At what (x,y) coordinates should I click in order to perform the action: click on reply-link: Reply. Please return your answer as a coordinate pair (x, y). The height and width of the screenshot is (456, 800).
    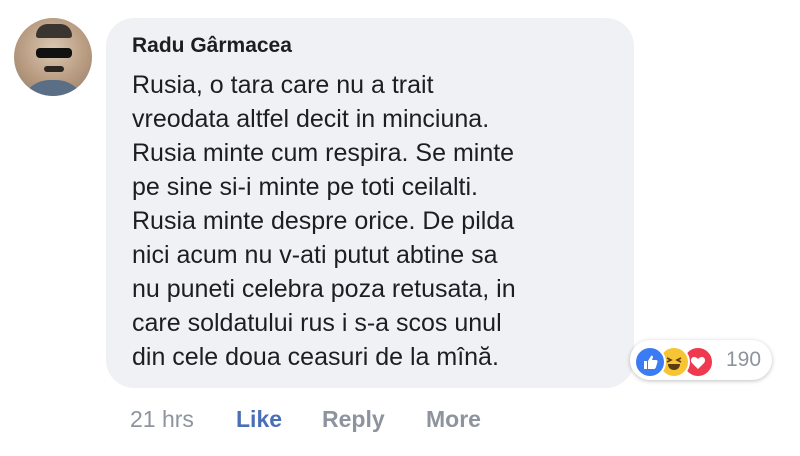
    Looking at the image, I should click on (353, 419).